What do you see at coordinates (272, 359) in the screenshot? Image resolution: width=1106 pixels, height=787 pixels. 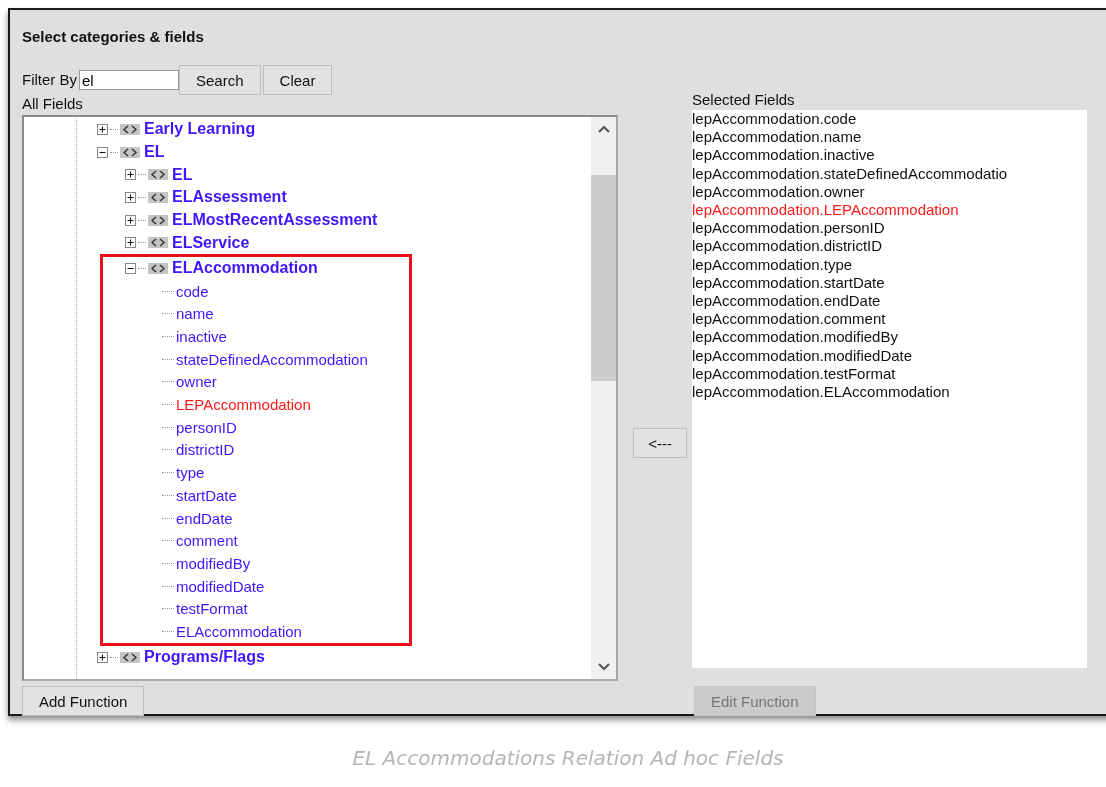 I see `field-item: stateDefinedAccommodation` at bounding box center [272, 359].